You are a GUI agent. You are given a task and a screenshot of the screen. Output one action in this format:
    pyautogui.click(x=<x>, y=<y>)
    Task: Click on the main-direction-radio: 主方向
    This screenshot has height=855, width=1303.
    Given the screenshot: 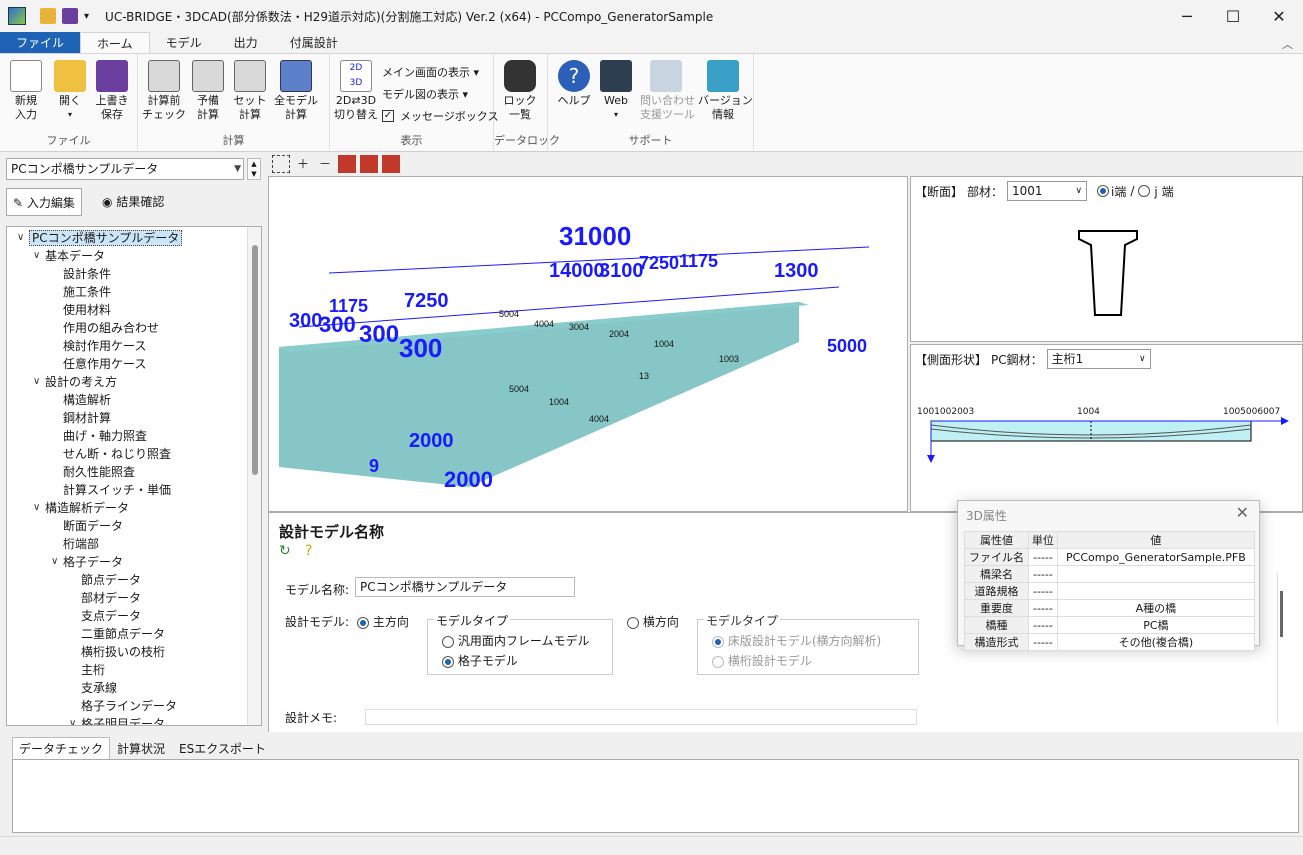 What is the action you would take?
    pyautogui.click(x=383, y=621)
    